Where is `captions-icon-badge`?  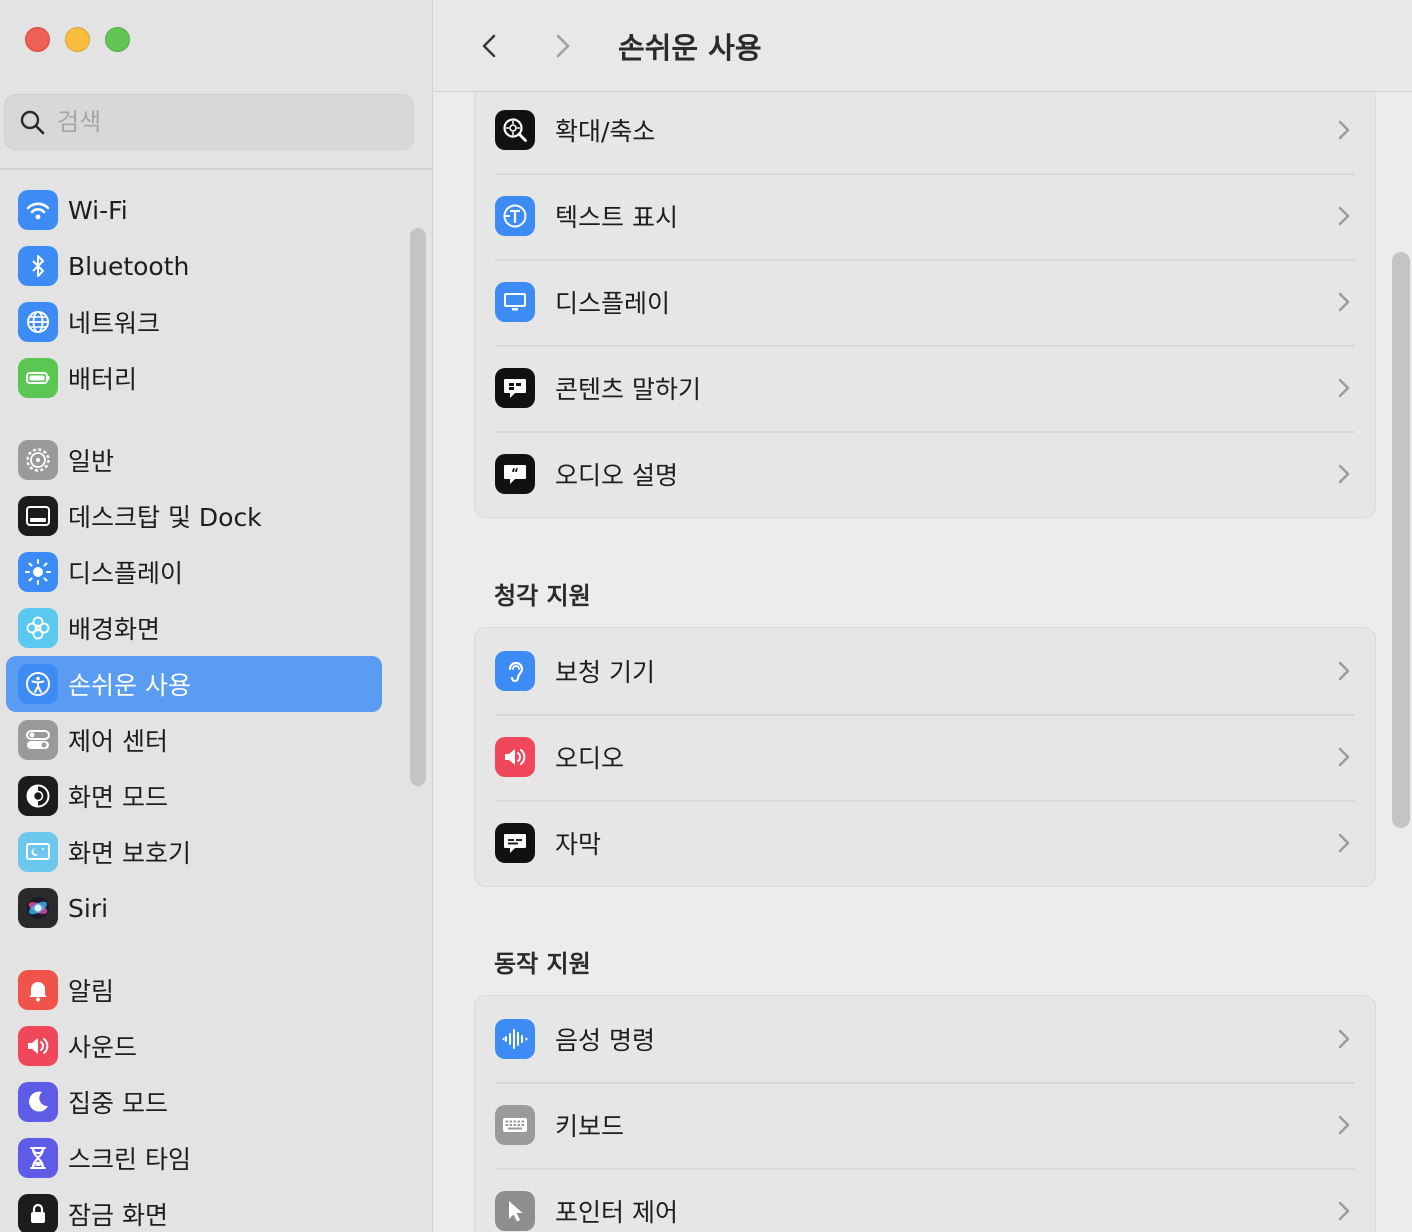
captions-icon-badge is located at coordinates (515, 843).